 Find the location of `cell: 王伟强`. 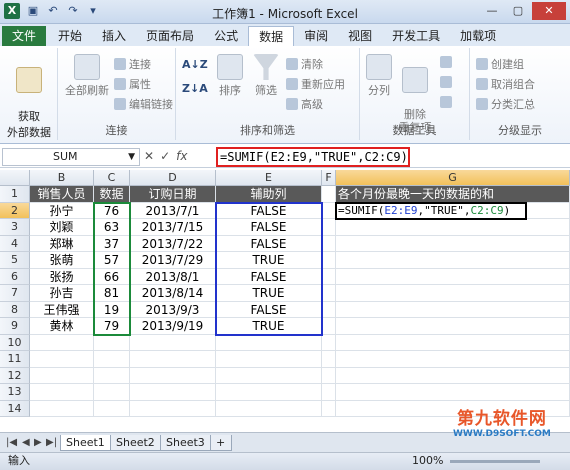

cell: 王伟强 is located at coordinates (62, 309).